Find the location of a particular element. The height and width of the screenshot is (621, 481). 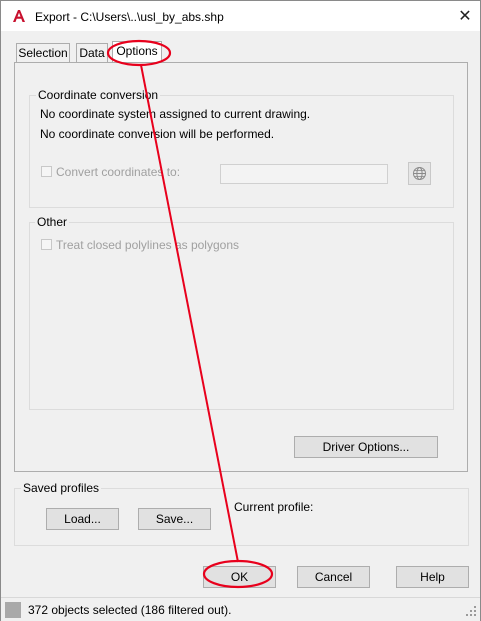

convert-coordinates-label: Convert coordinates to: is located at coordinates (118, 172).